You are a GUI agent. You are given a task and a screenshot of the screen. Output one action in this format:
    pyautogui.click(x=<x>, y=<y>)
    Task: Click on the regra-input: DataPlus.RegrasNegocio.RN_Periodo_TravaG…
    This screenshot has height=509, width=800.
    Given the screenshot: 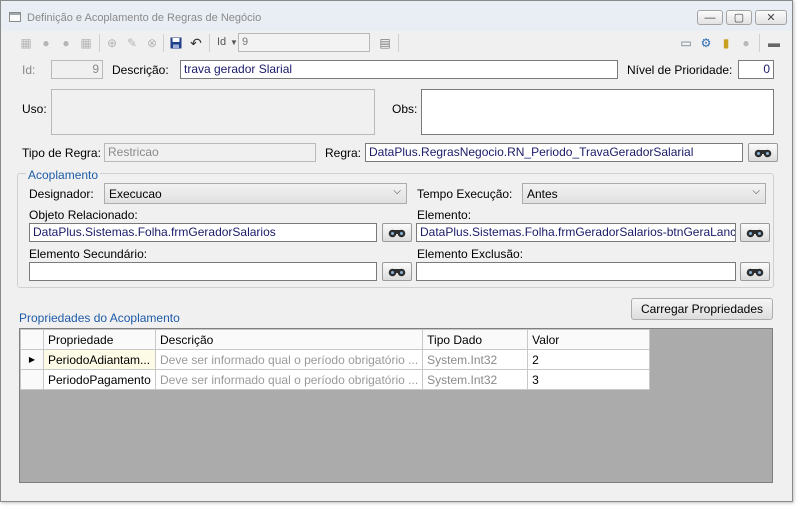 What is the action you would take?
    pyautogui.click(x=554, y=152)
    